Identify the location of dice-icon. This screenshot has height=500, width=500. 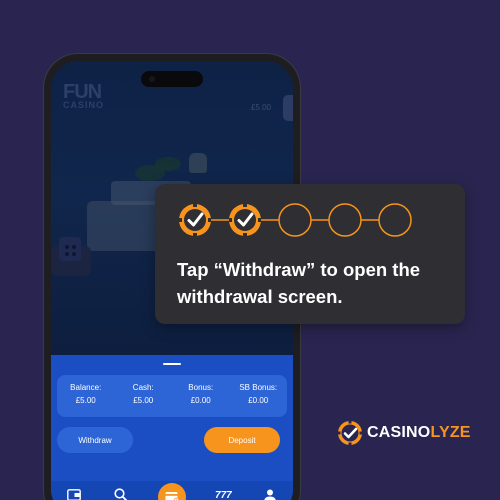
(70, 249).